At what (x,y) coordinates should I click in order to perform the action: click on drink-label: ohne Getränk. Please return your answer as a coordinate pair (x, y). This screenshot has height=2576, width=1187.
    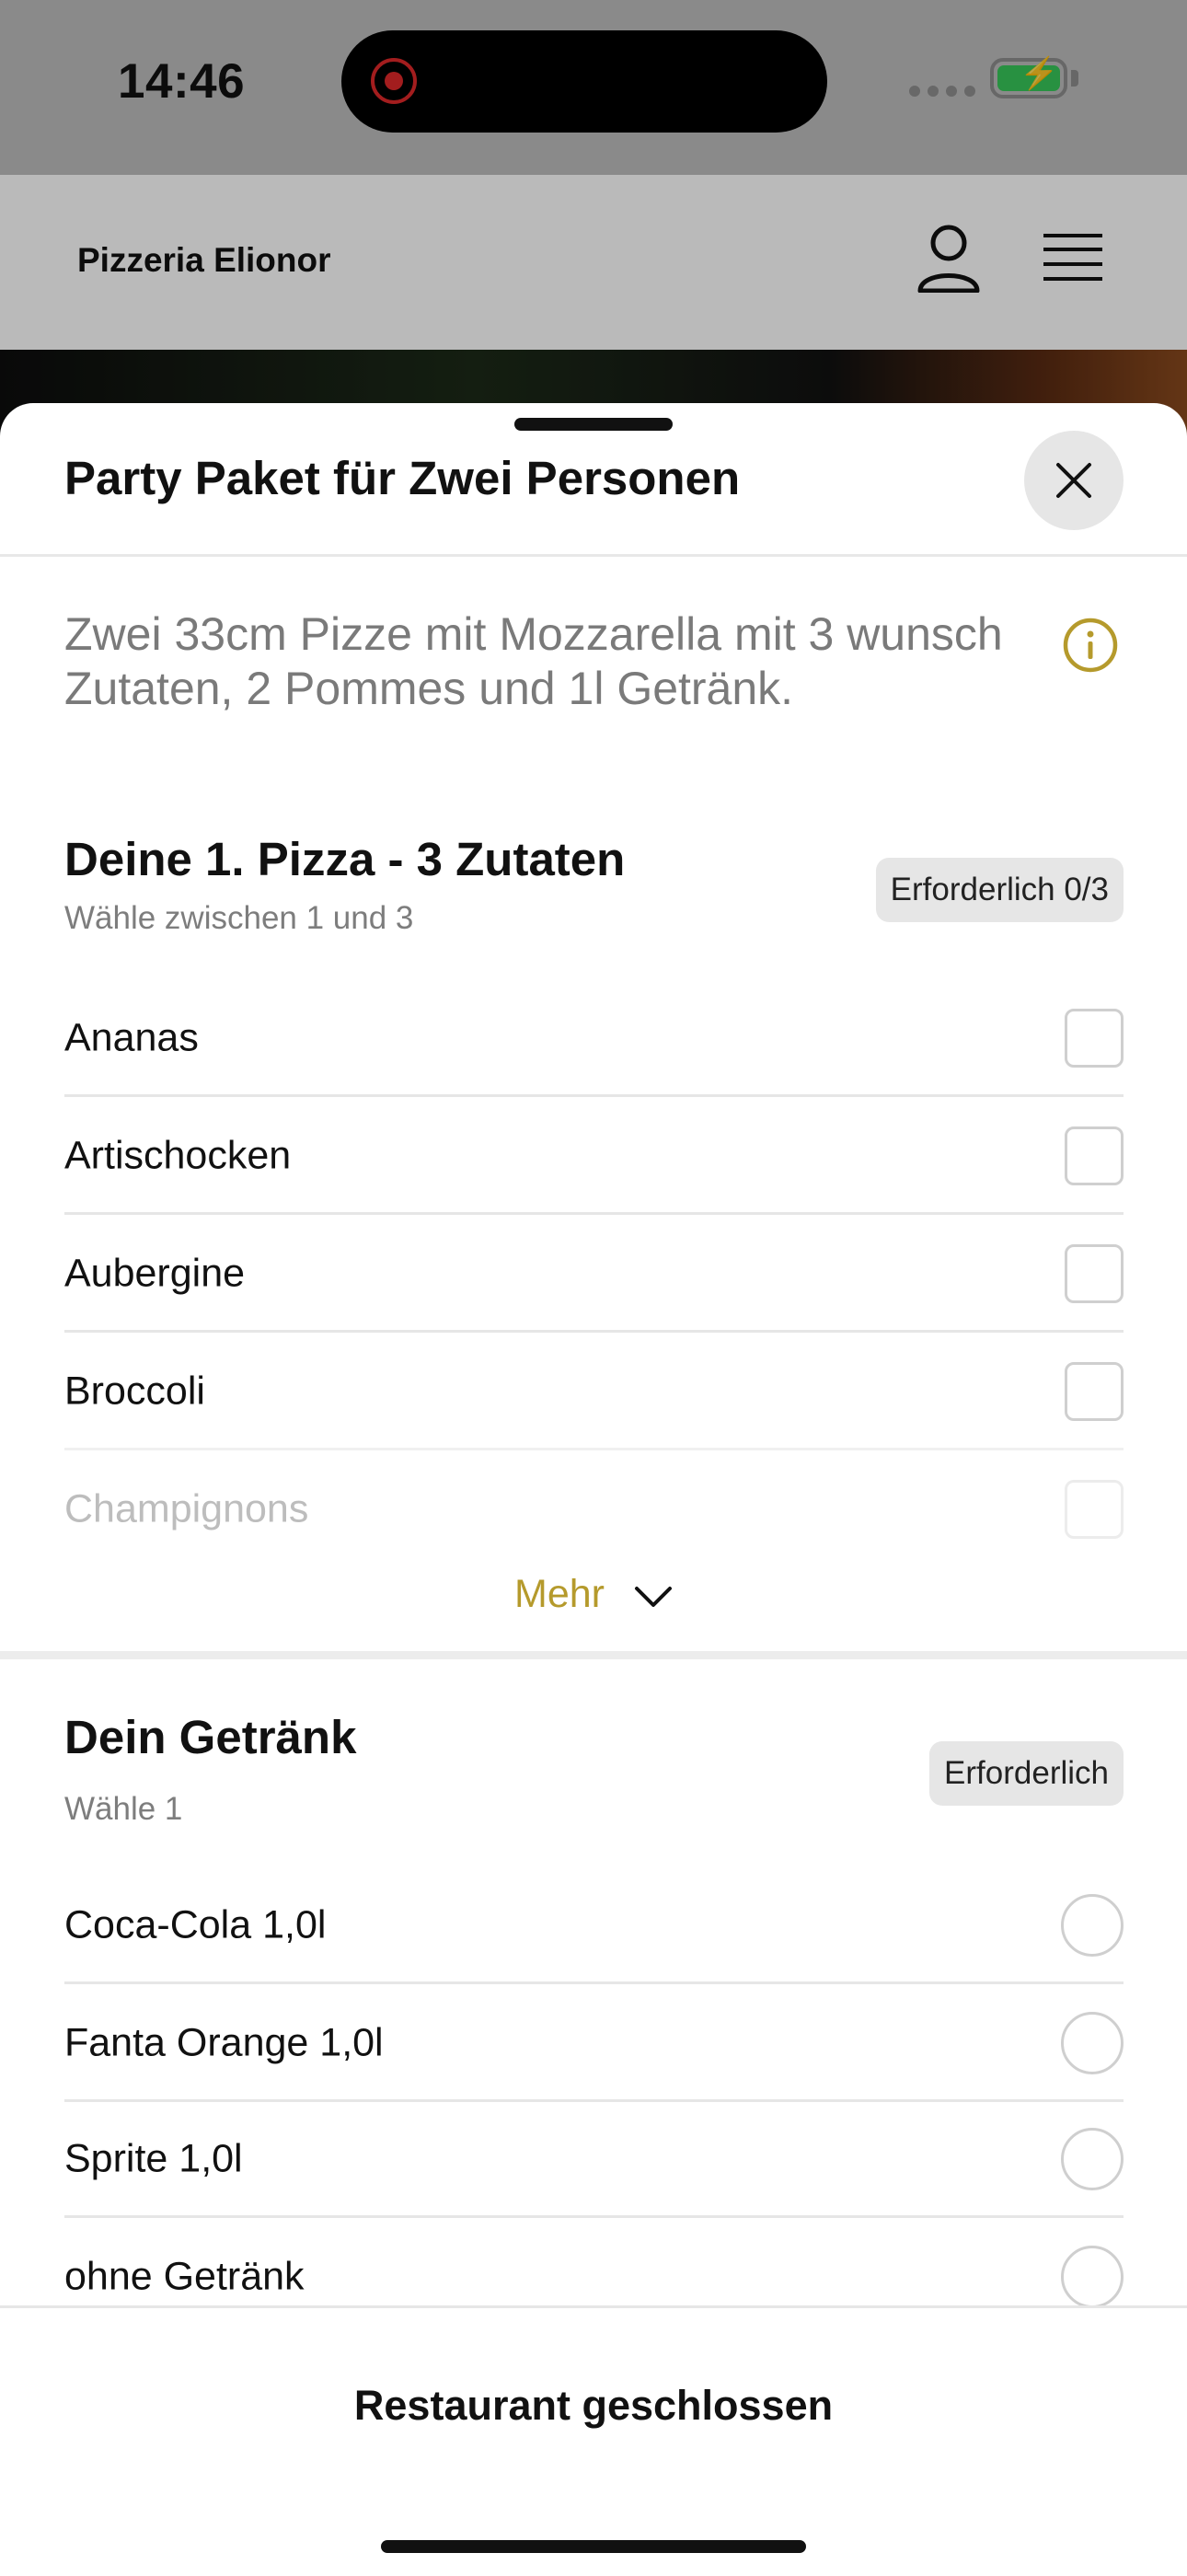
    Looking at the image, I should click on (184, 2276).